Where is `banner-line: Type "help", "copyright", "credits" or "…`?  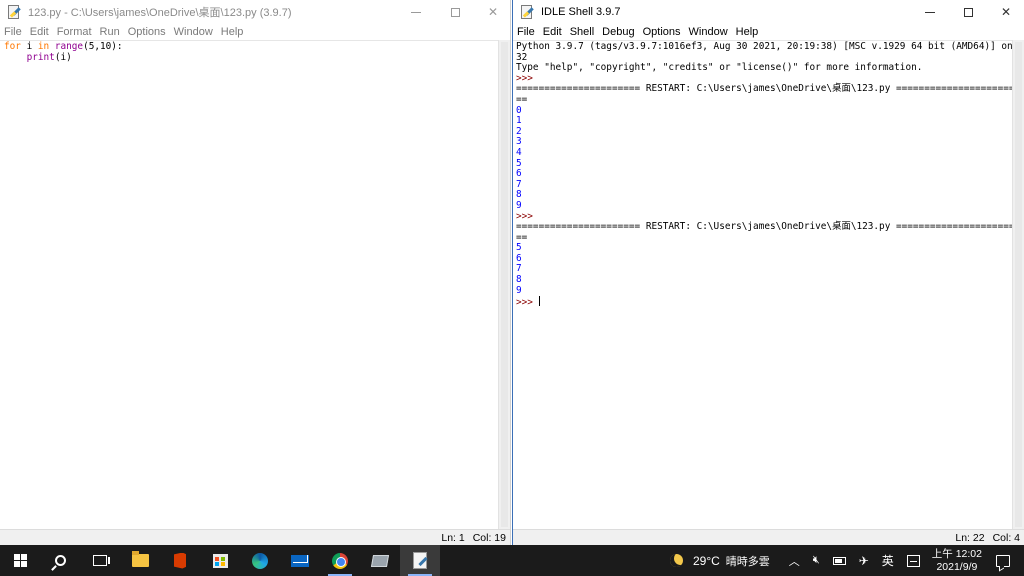
banner-line: Type "help", "copyright", "credits" or "… is located at coordinates (719, 68).